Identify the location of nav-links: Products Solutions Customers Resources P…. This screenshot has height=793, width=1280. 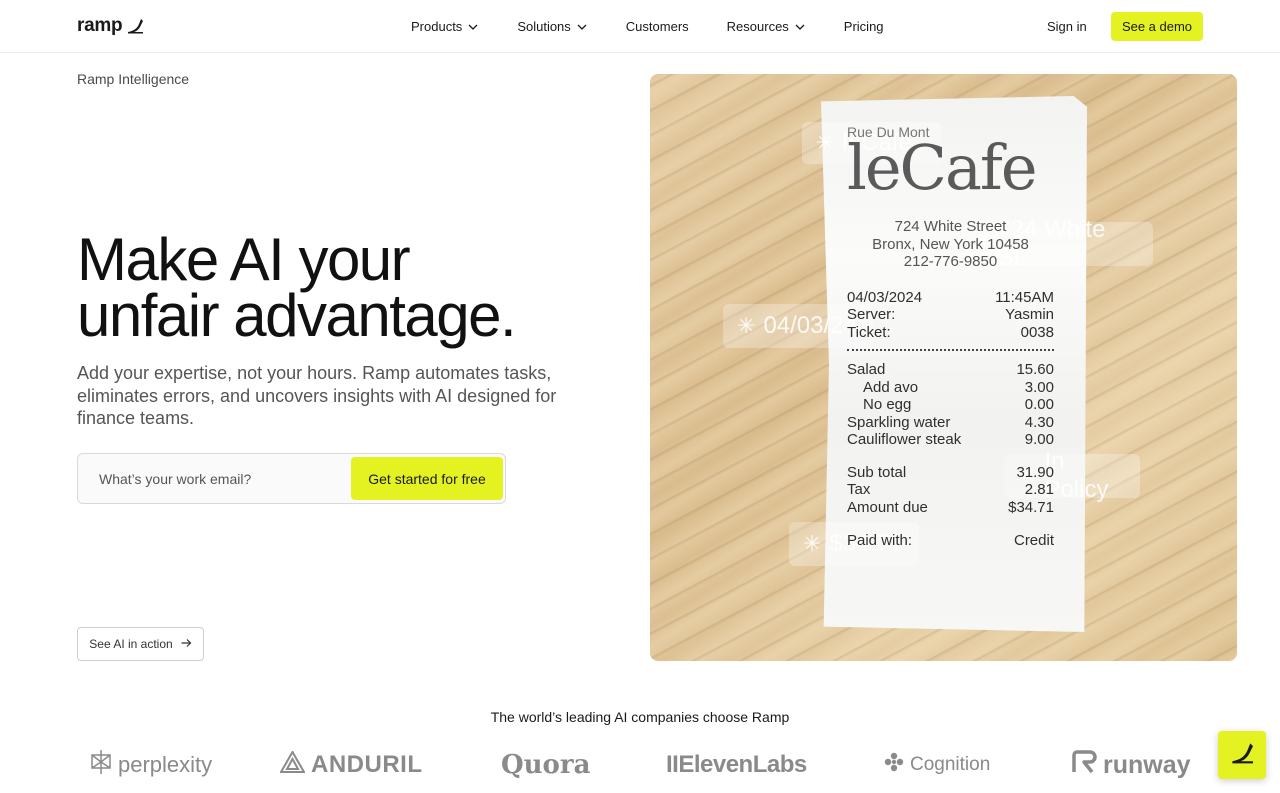
(647, 26).